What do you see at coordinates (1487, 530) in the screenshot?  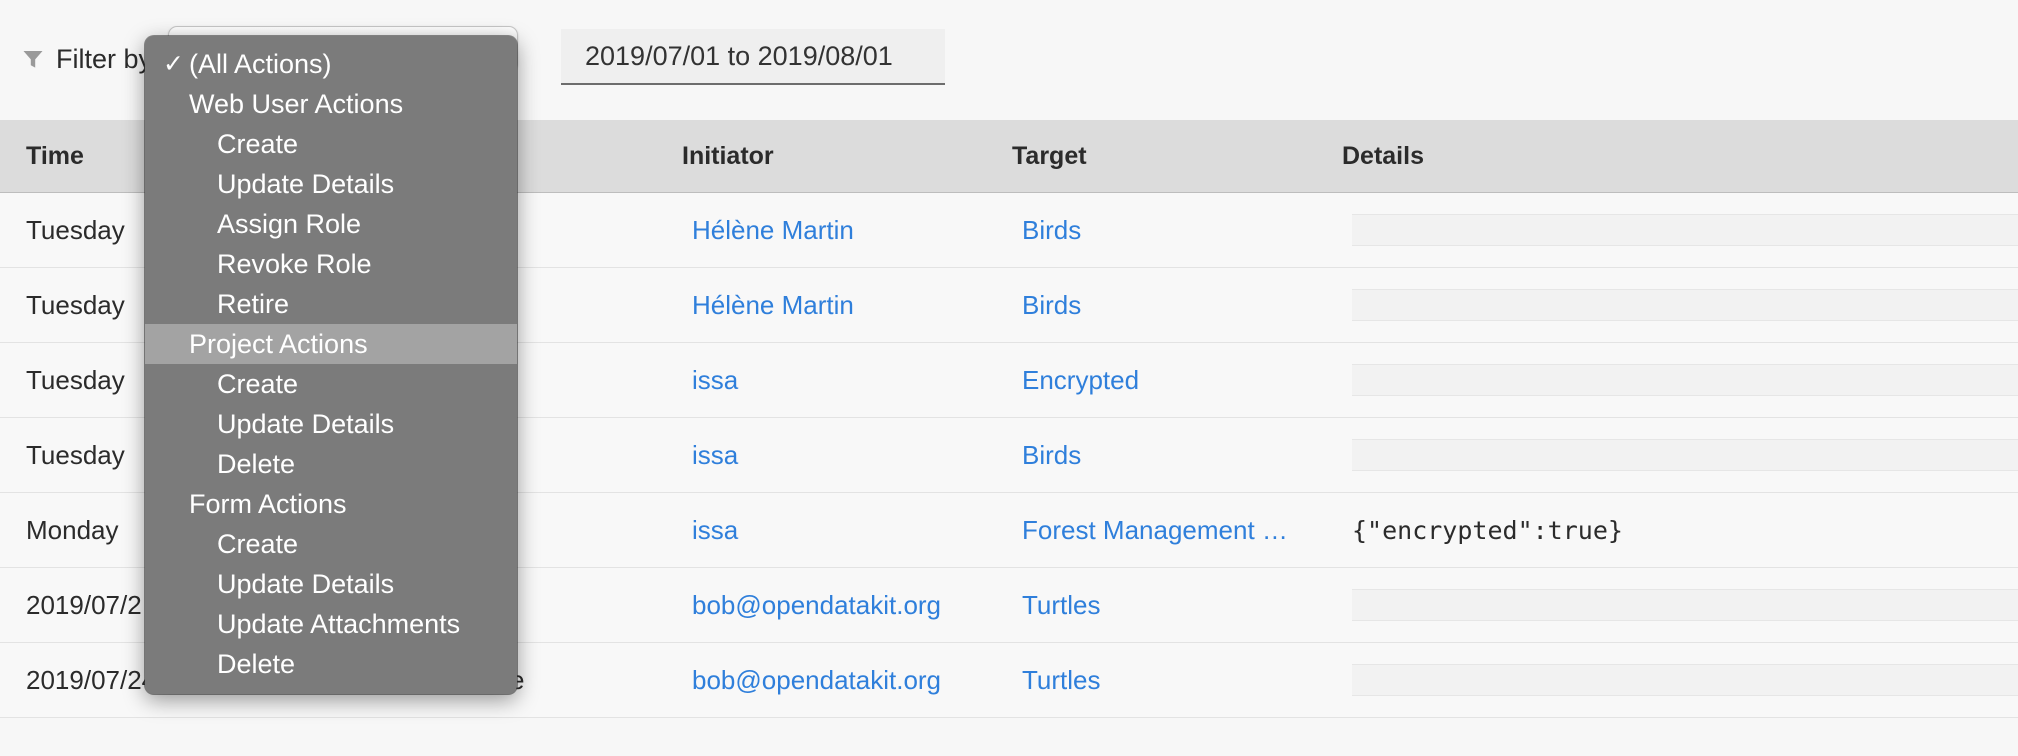 I see `details-json: {"encrypted":true}` at bounding box center [1487, 530].